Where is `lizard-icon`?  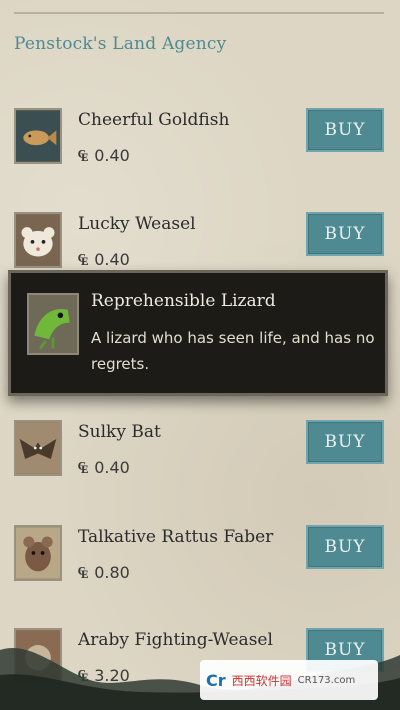 lizard-icon is located at coordinates (53, 324).